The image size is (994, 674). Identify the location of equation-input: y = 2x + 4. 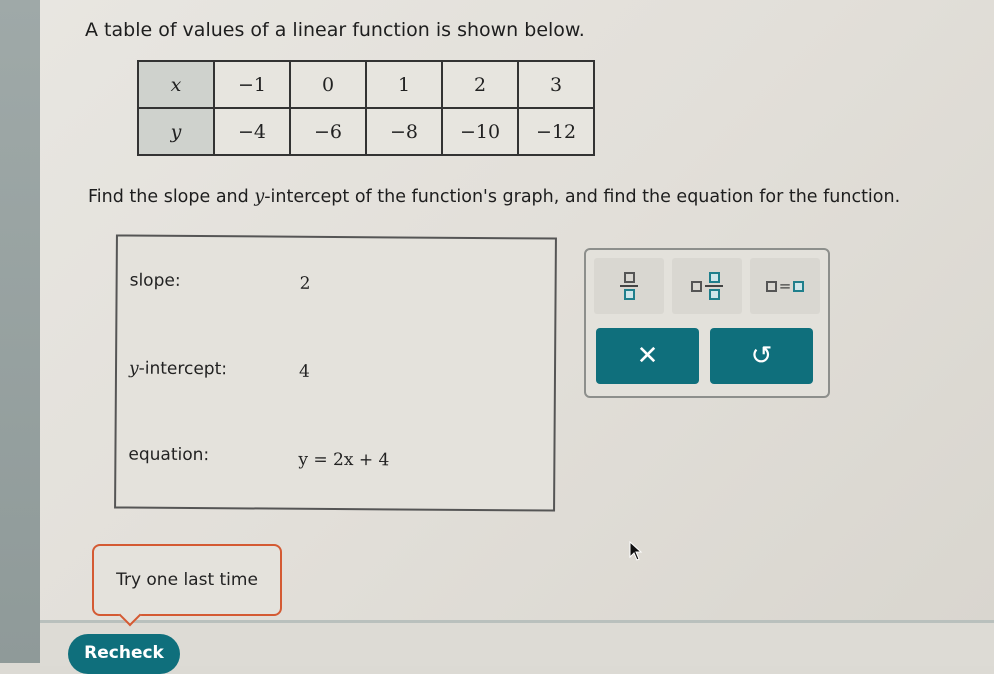
(343, 460).